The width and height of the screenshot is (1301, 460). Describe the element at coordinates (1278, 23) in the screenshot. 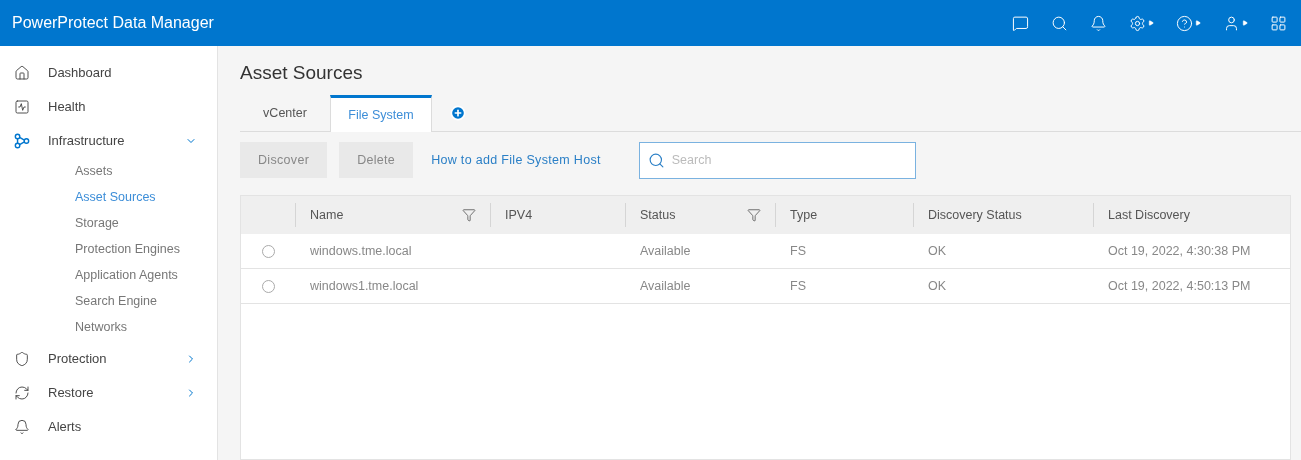

I see `grid-icon` at that location.